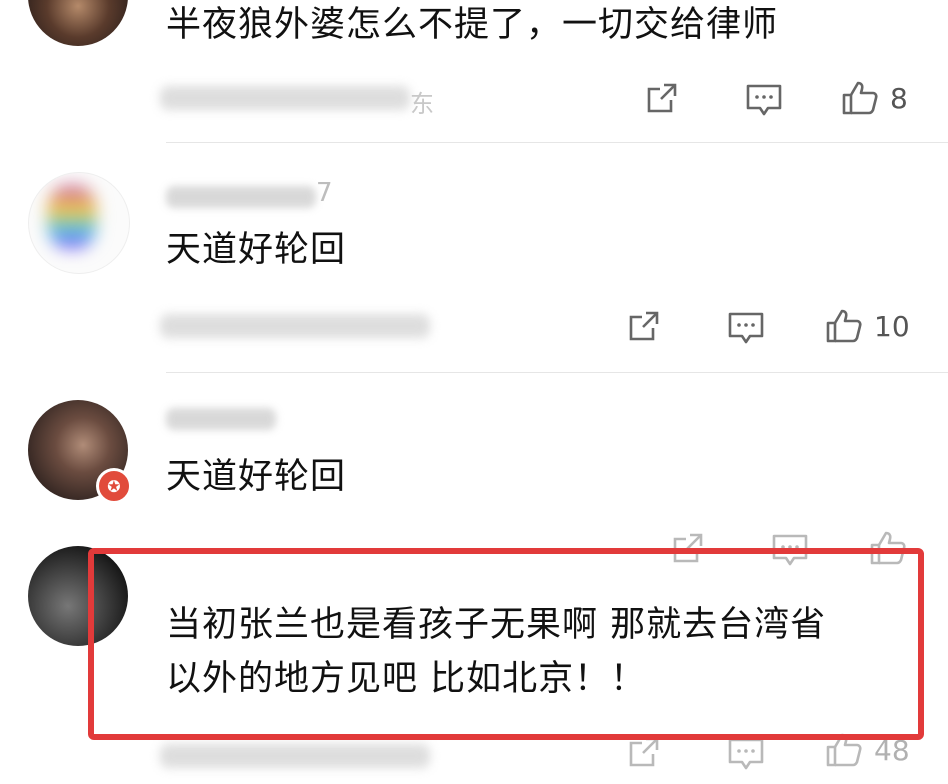 The width and height of the screenshot is (948, 784). I want to click on star-badge-icon: ✪, so click(114, 486).